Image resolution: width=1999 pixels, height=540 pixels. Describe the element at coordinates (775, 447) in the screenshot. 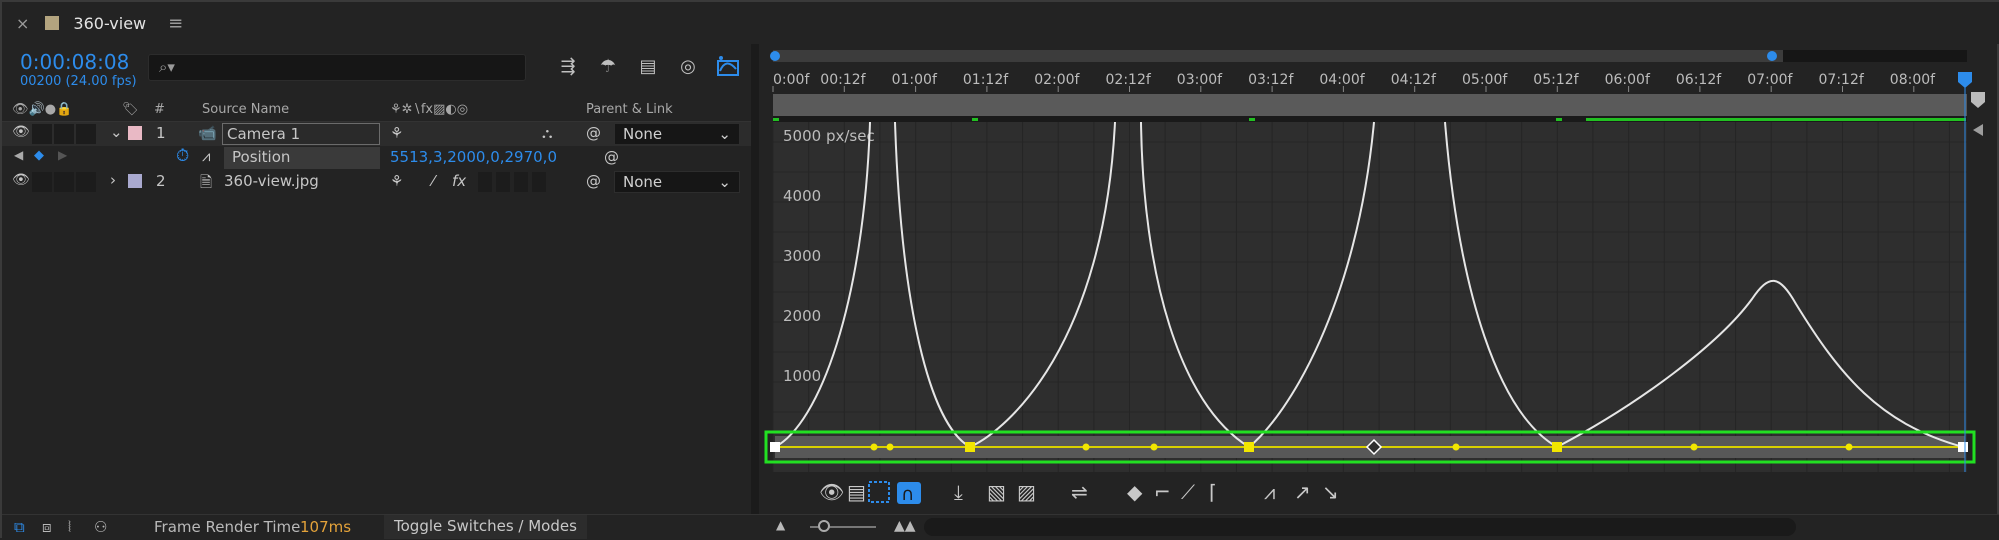

I see `keyframe-square-start` at that location.